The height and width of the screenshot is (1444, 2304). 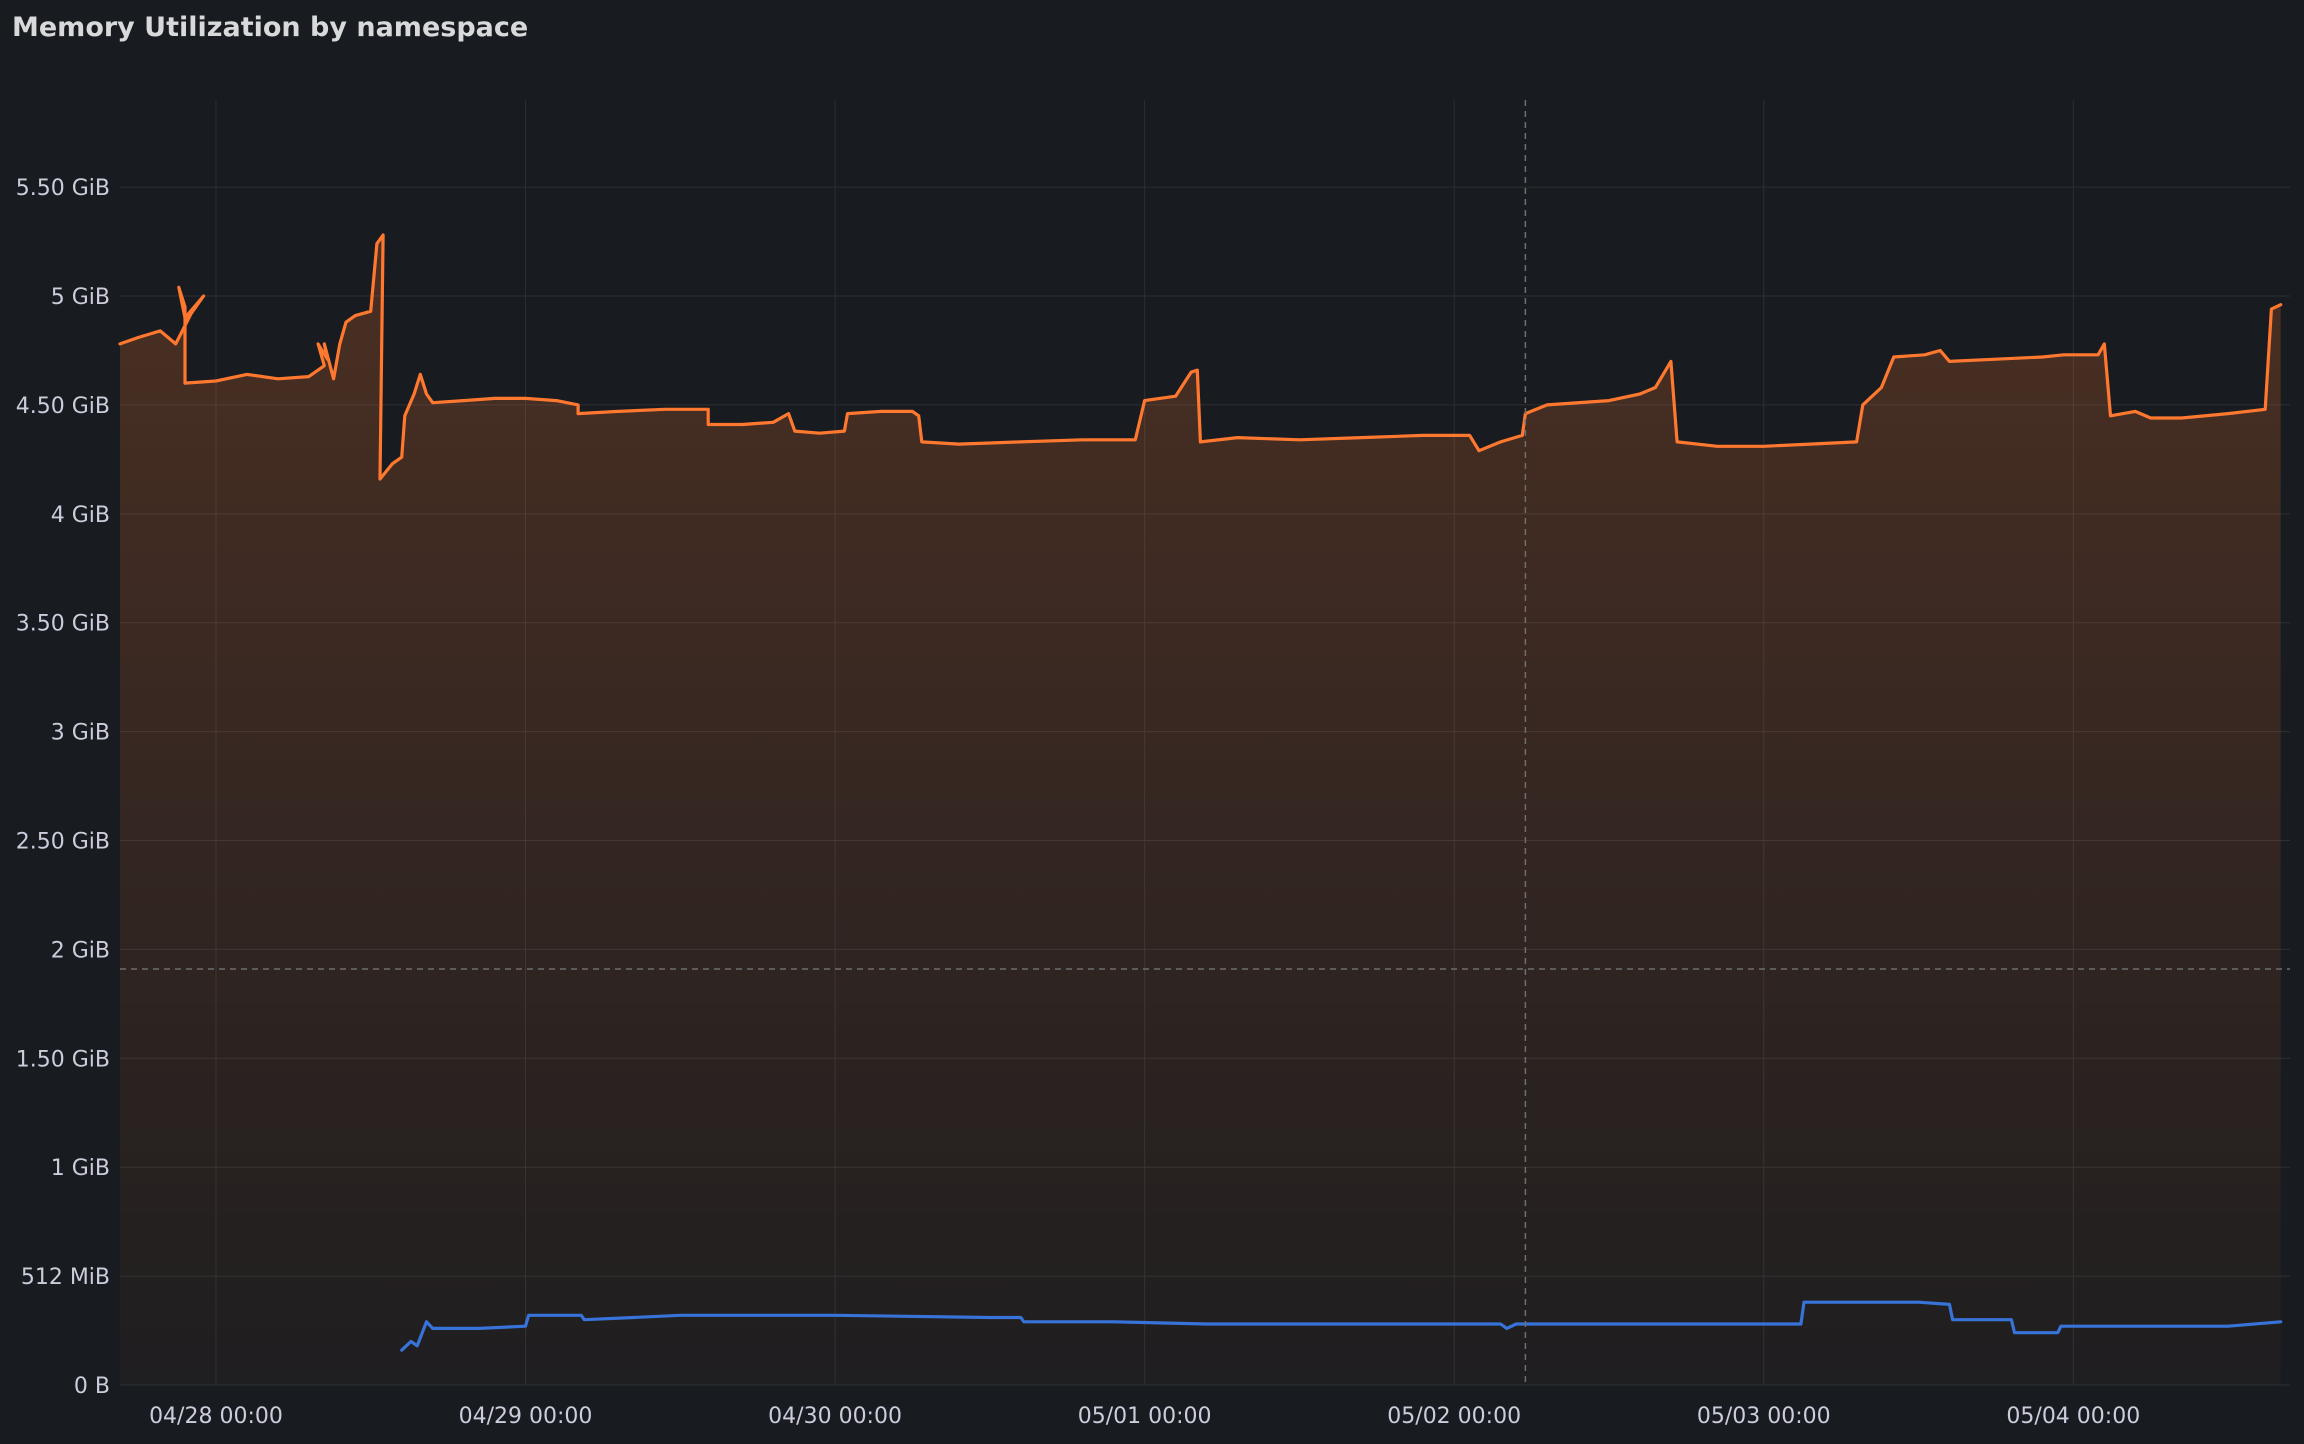 I want to click on y-tick-label: 1.50 GiB, so click(x=63, y=1059).